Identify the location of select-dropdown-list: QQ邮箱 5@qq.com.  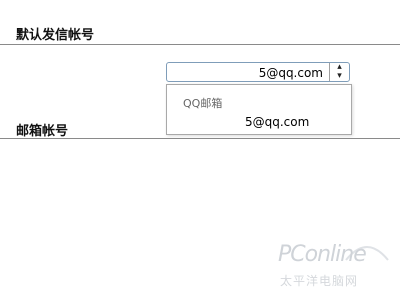
(259, 109).